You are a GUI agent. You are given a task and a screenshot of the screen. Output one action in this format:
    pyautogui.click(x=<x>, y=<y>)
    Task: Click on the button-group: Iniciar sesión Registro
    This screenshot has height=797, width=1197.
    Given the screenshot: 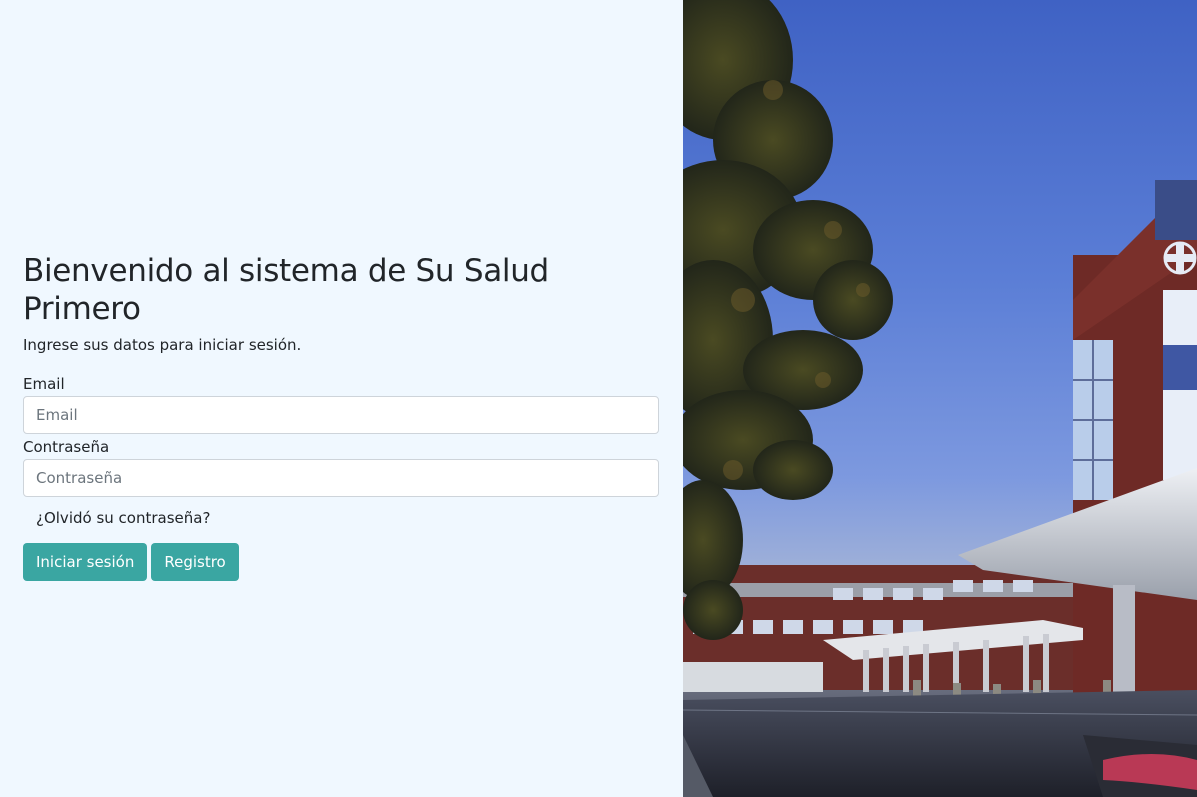 What is the action you would take?
    pyautogui.click(x=341, y=562)
    